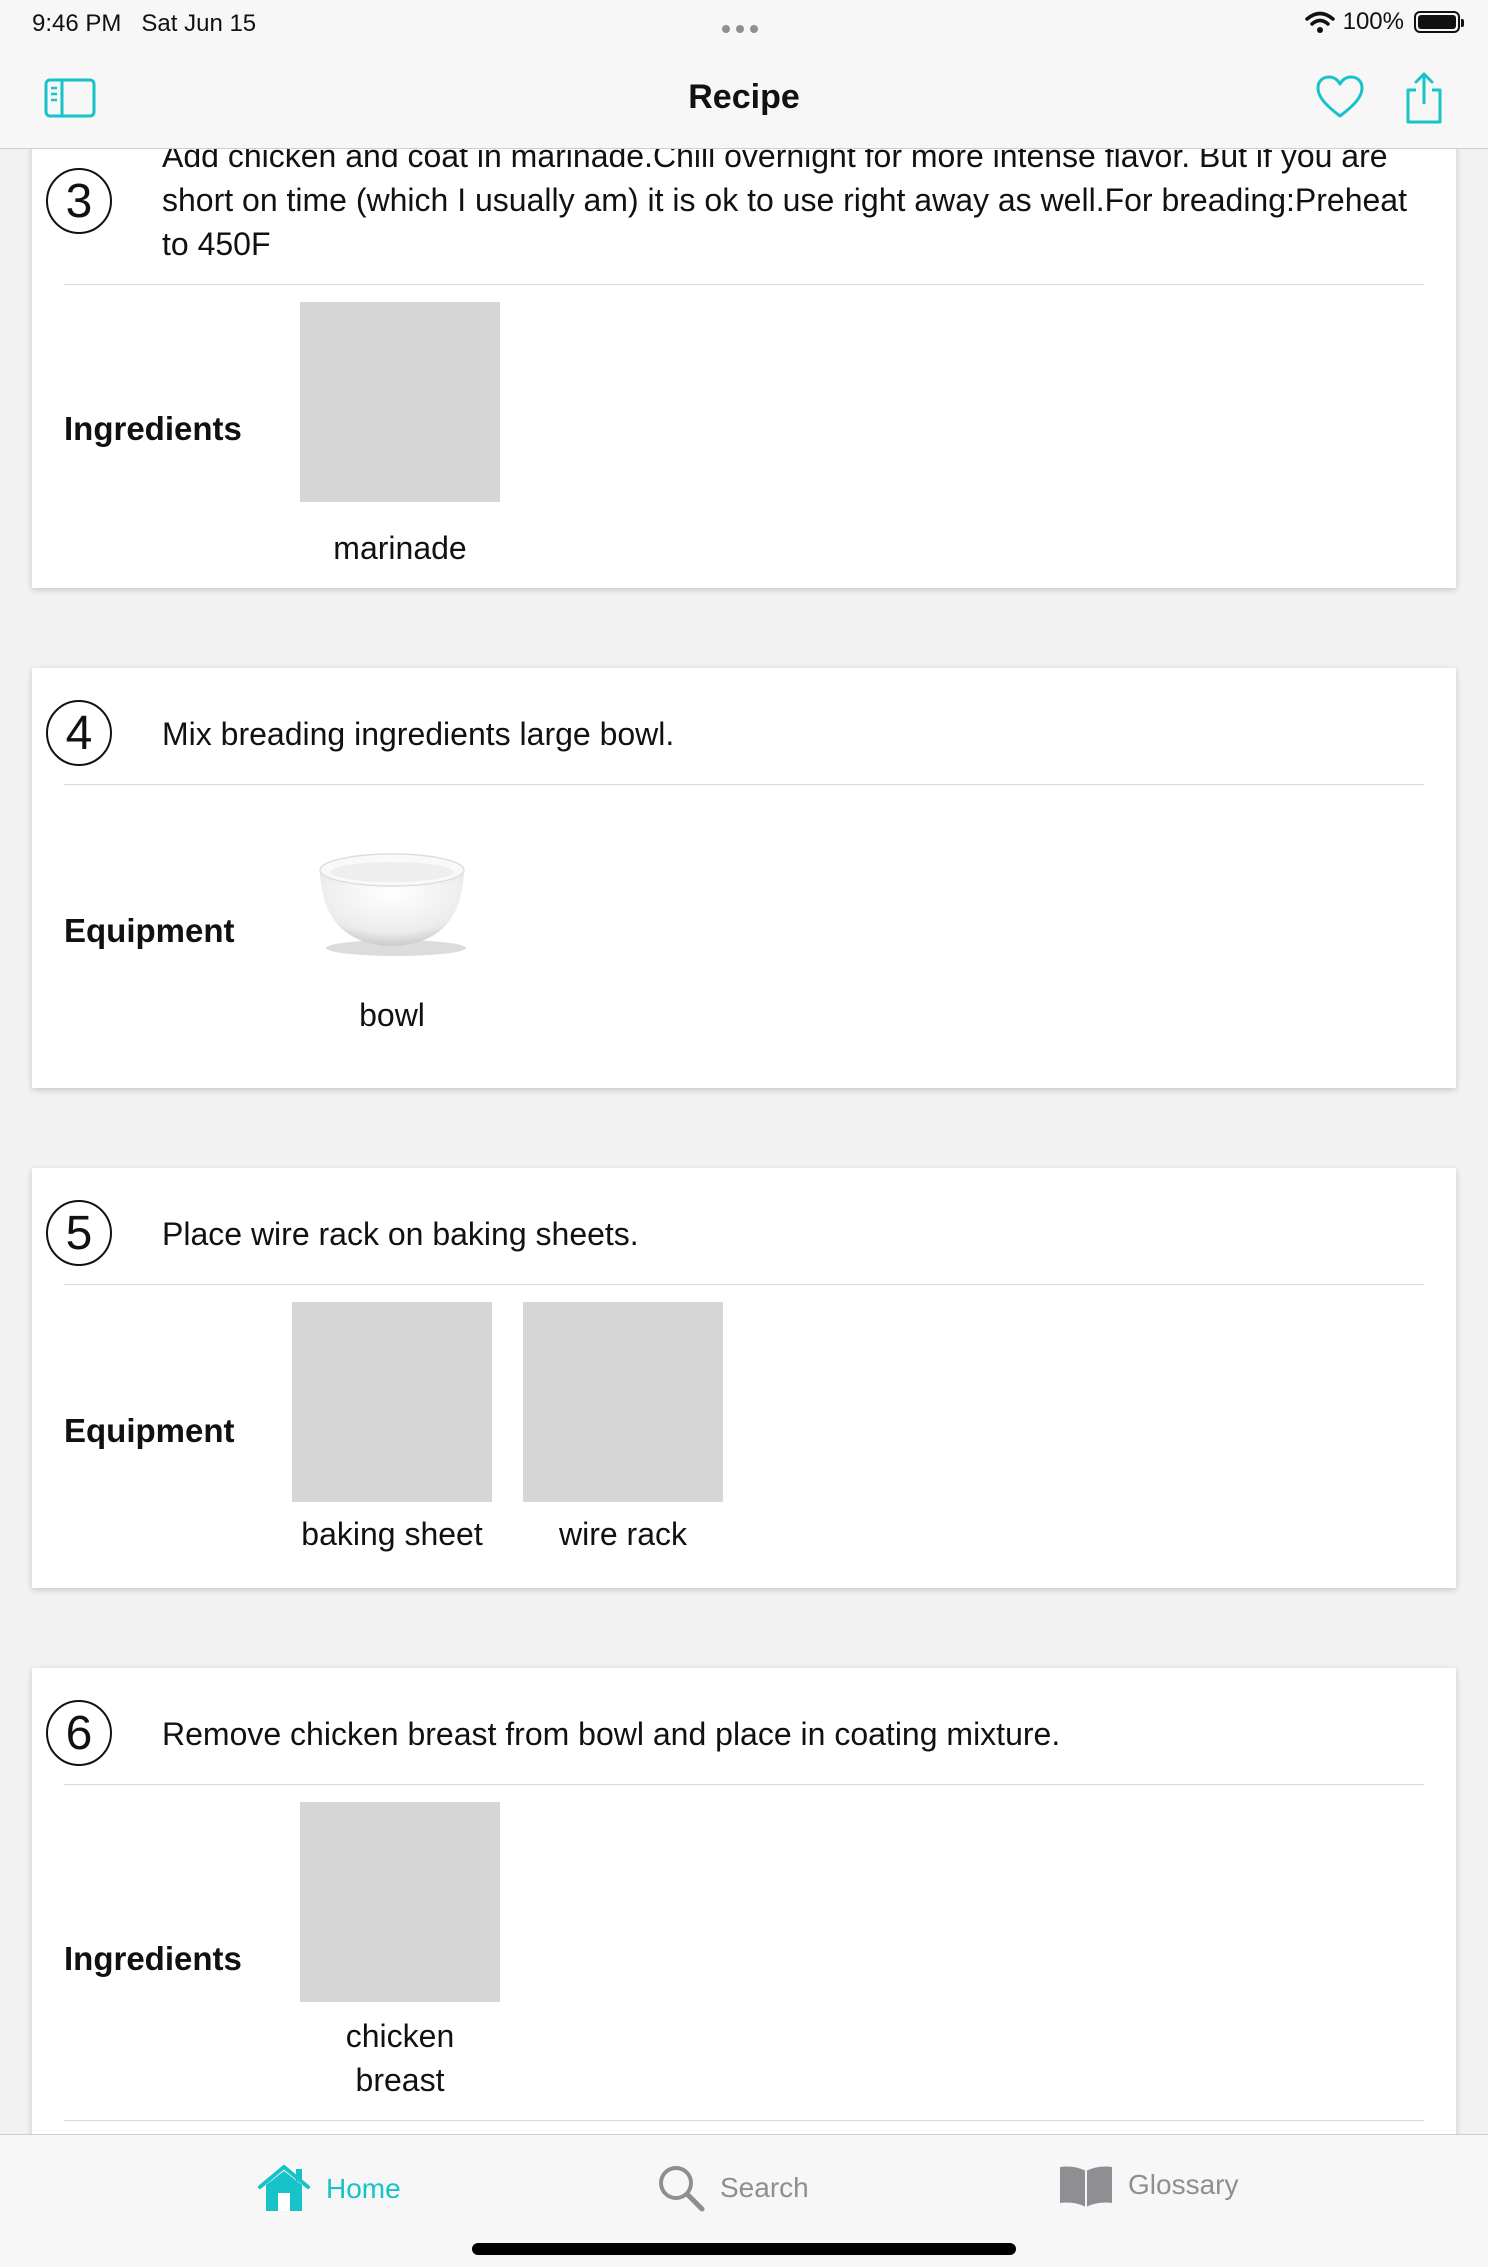 The image size is (1488, 2267). Describe the element at coordinates (400, 1234) in the screenshot. I see `step-instruction: Place wire rack on baking sheets.` at that location.